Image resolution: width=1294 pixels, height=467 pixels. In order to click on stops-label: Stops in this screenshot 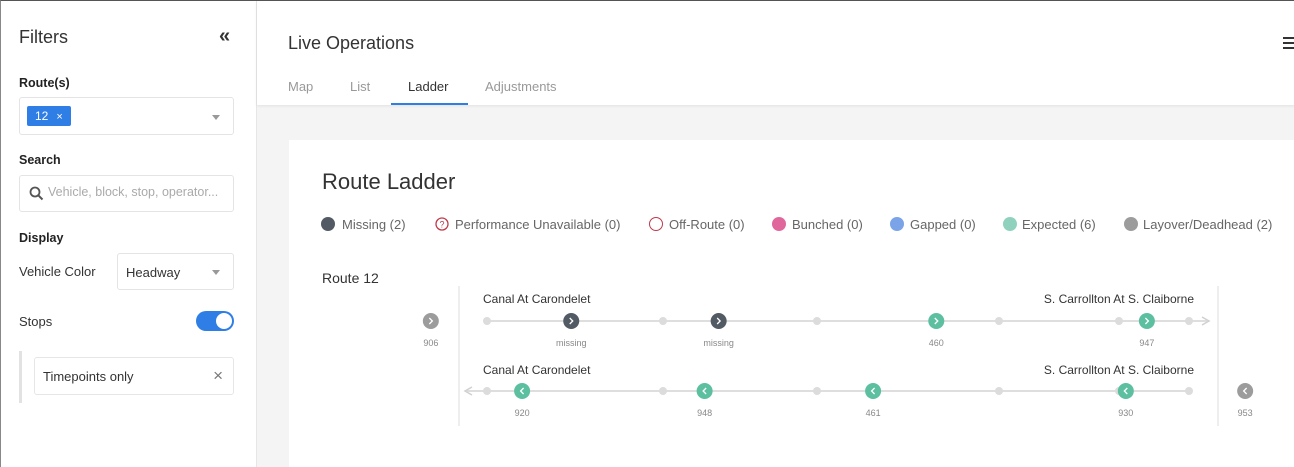, I will do `click(36, 321)`.